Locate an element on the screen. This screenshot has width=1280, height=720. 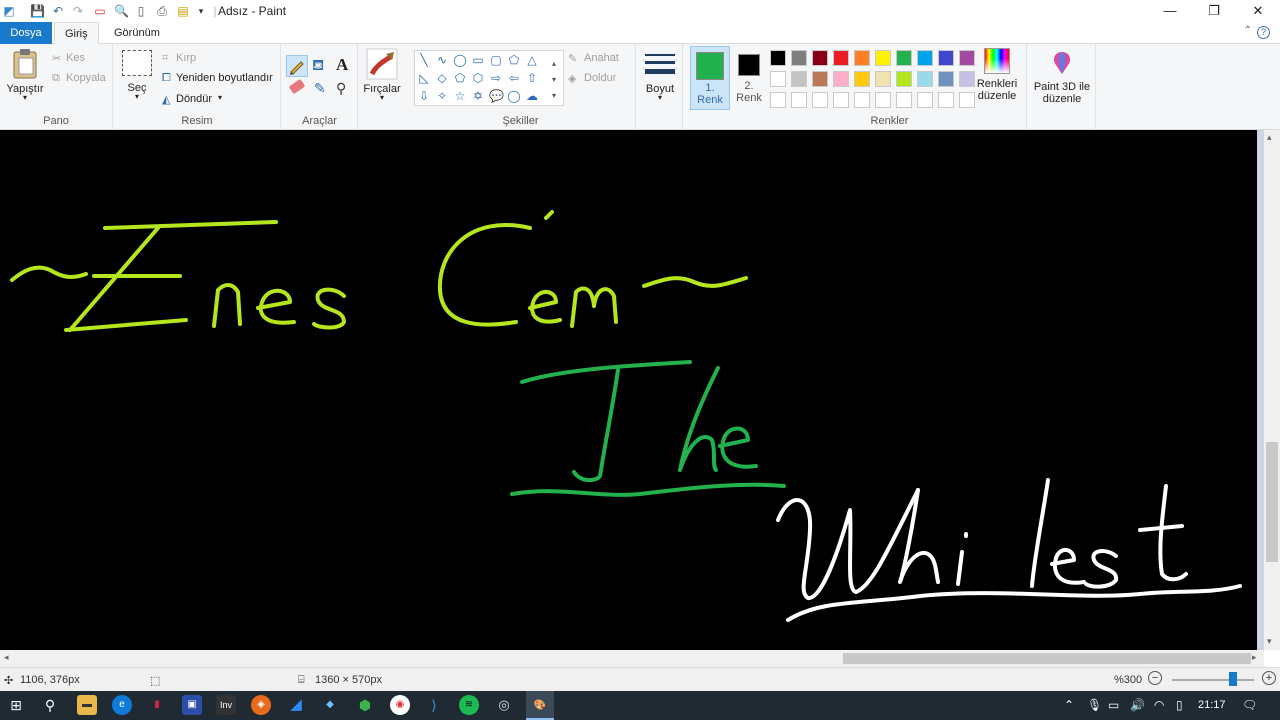
spotify-icon: ≋ is located at coordinates (469, 705).